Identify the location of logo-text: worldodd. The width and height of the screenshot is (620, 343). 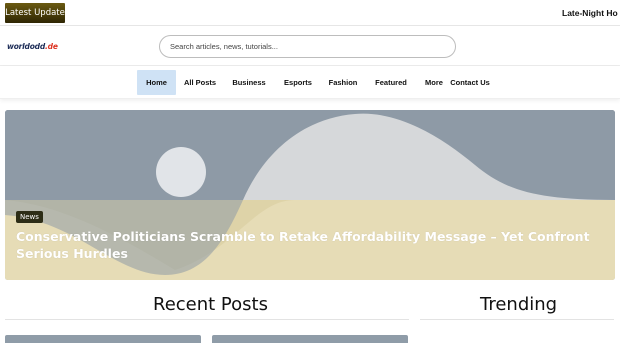
(26, 46).